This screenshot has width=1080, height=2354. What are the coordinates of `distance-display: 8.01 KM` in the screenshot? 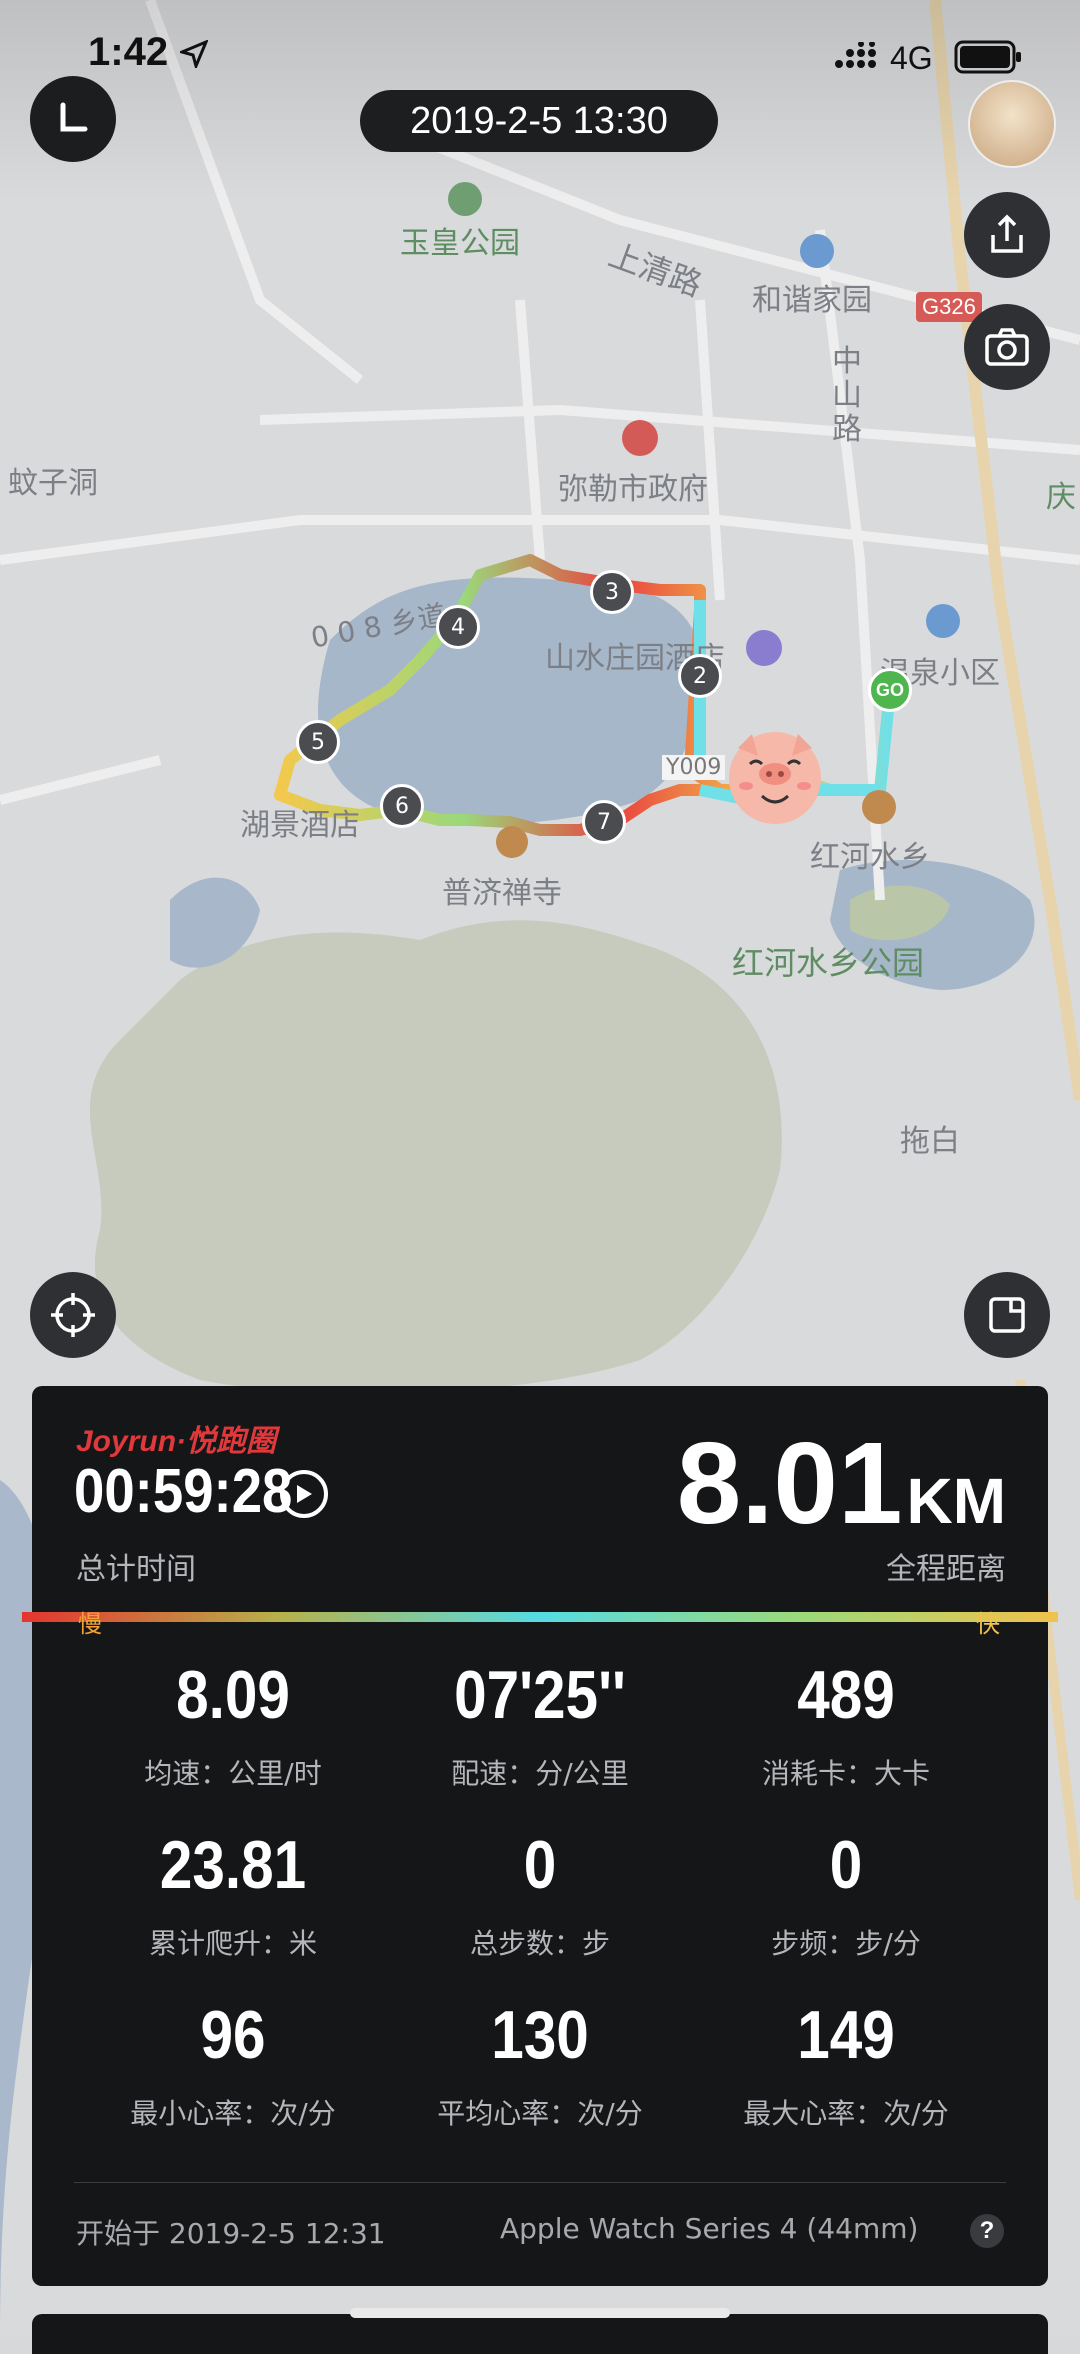 It's located at (841, 1483).